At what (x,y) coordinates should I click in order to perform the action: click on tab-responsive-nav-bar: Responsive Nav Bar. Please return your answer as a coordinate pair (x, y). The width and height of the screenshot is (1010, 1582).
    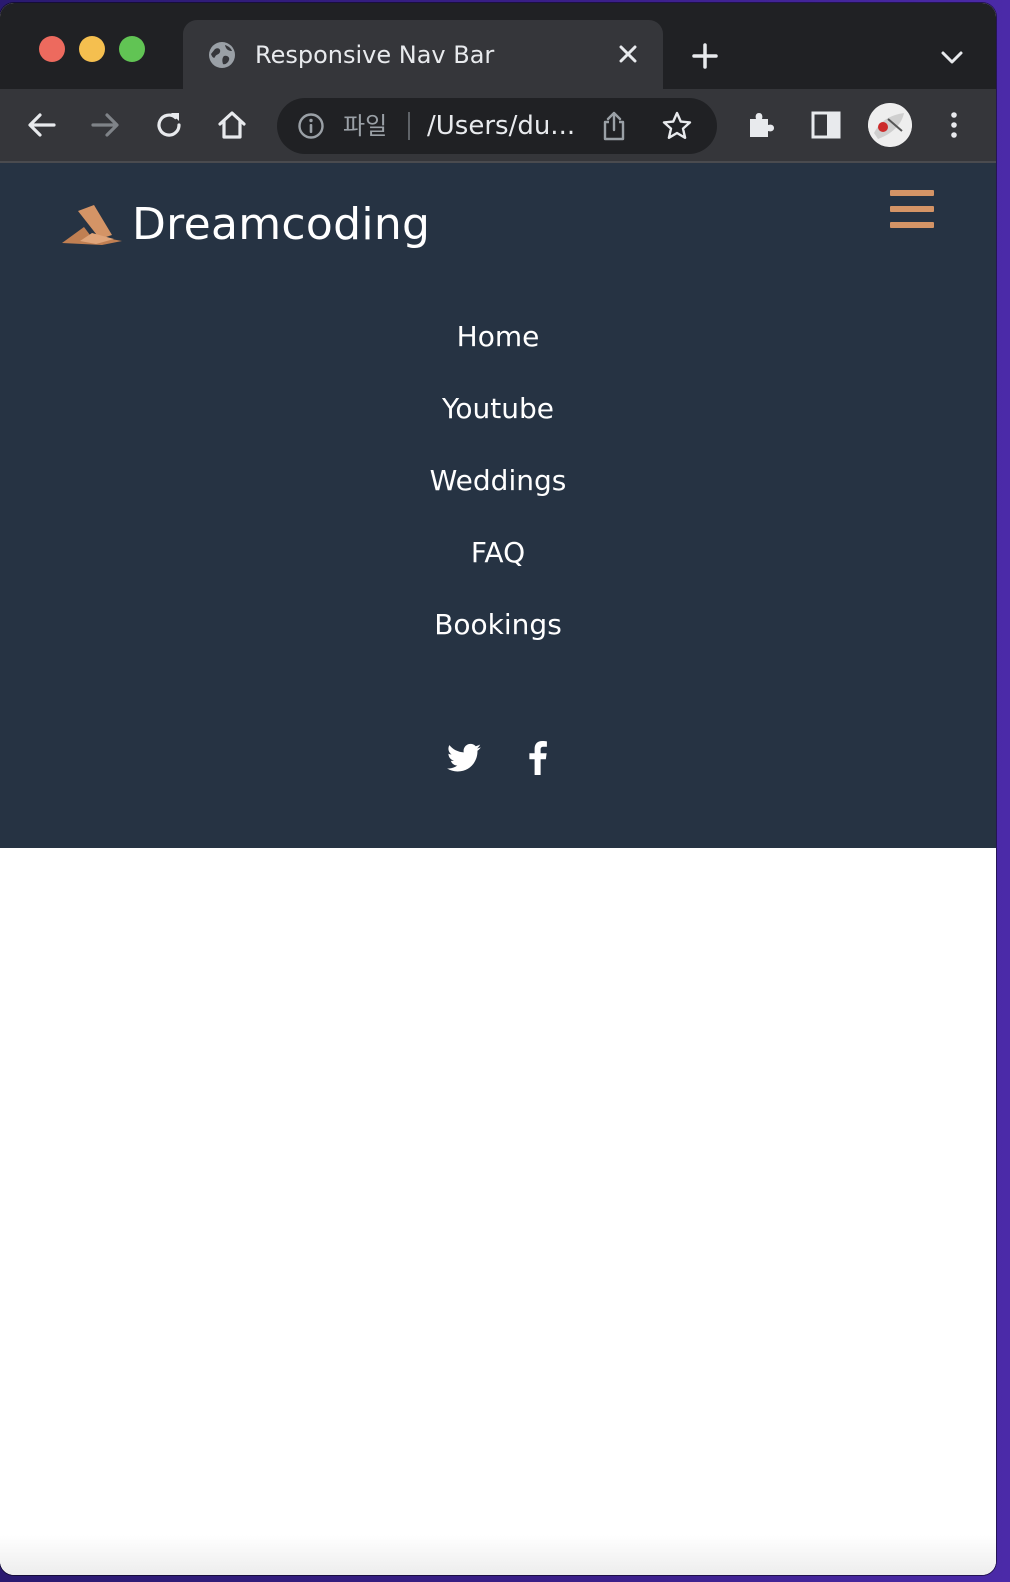
    Looking at the image, I should click on (423, 54).